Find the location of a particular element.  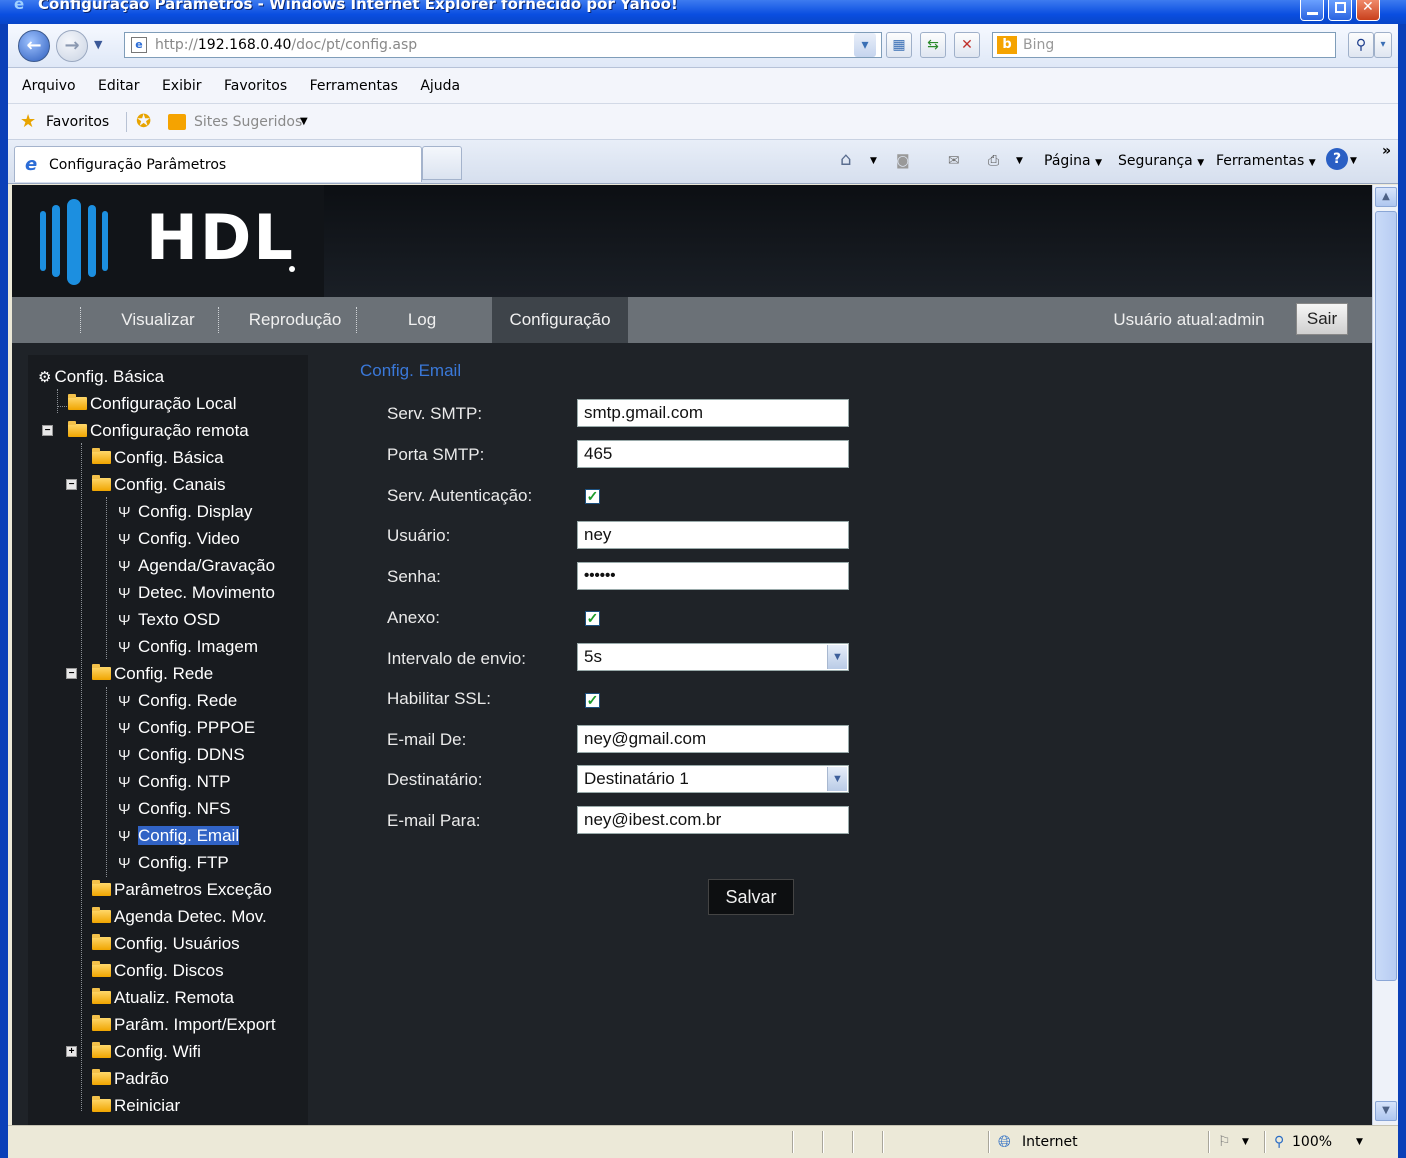

folder-icon is located at coordinates (101, 888).